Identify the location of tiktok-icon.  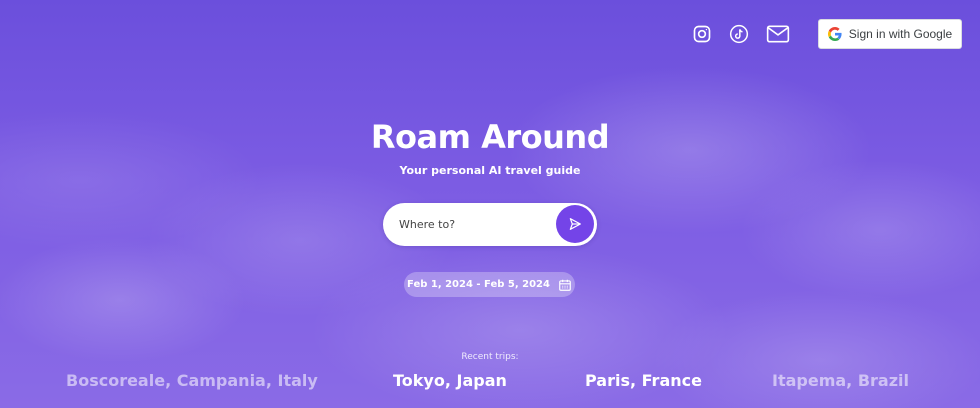
(739, 34).